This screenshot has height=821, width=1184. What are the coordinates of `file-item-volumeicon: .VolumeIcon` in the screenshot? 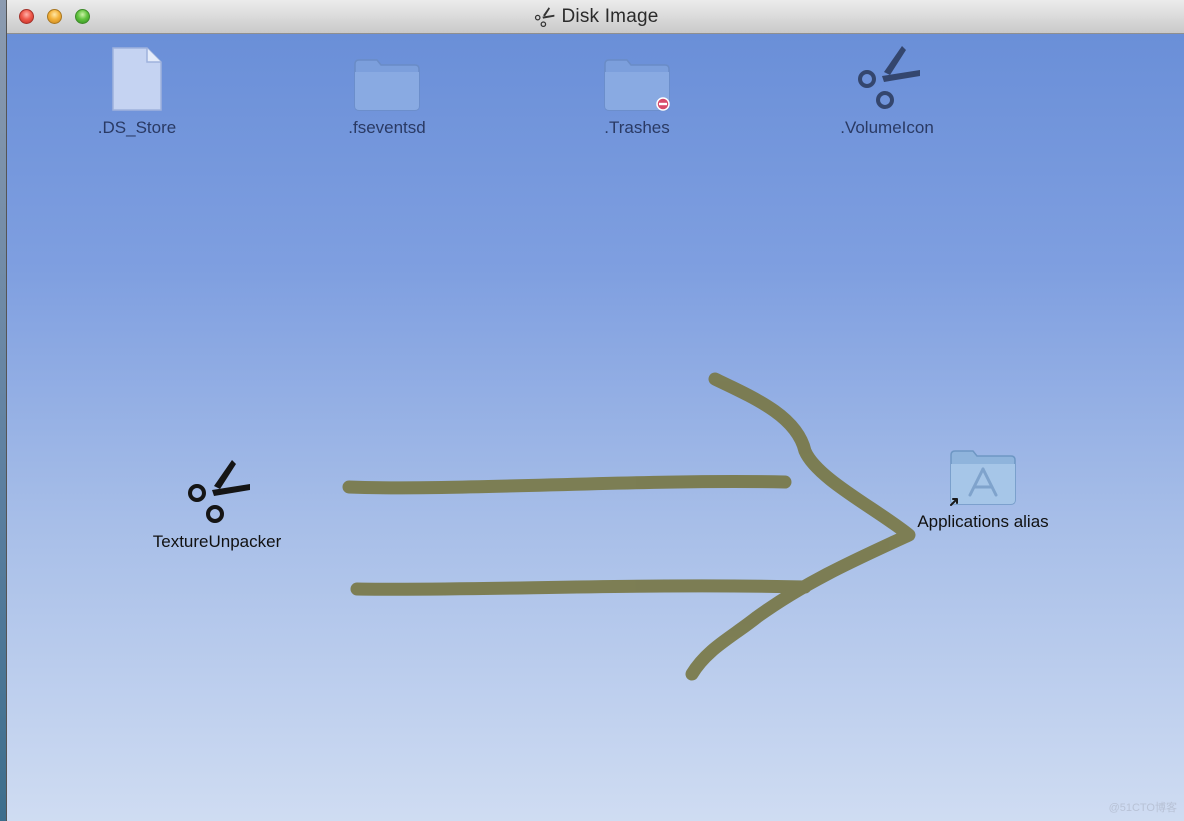 It's located at (887, 90).